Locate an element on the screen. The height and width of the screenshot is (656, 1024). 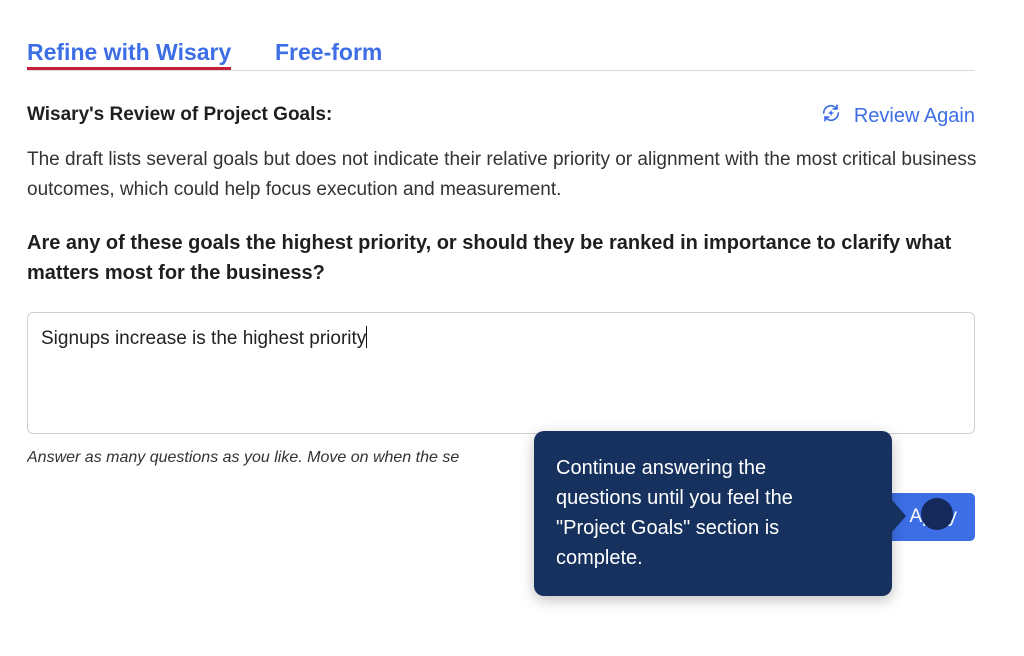
tooltip-arrow is located at coordinates (899, 516).